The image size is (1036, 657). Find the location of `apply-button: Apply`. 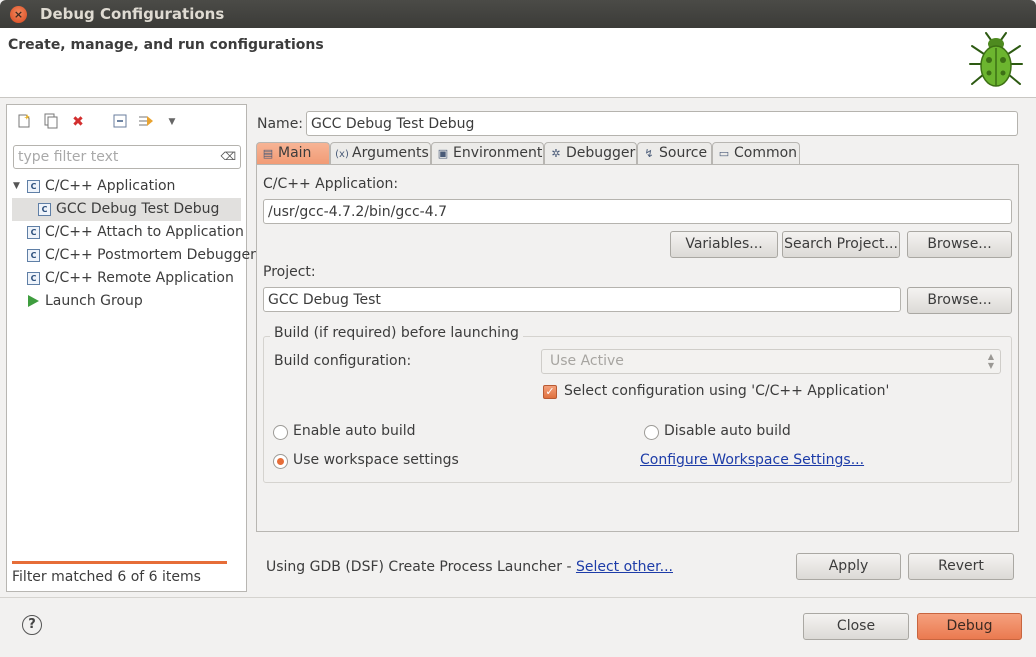

apply-button: Apply is located at coordinates (848, 566).